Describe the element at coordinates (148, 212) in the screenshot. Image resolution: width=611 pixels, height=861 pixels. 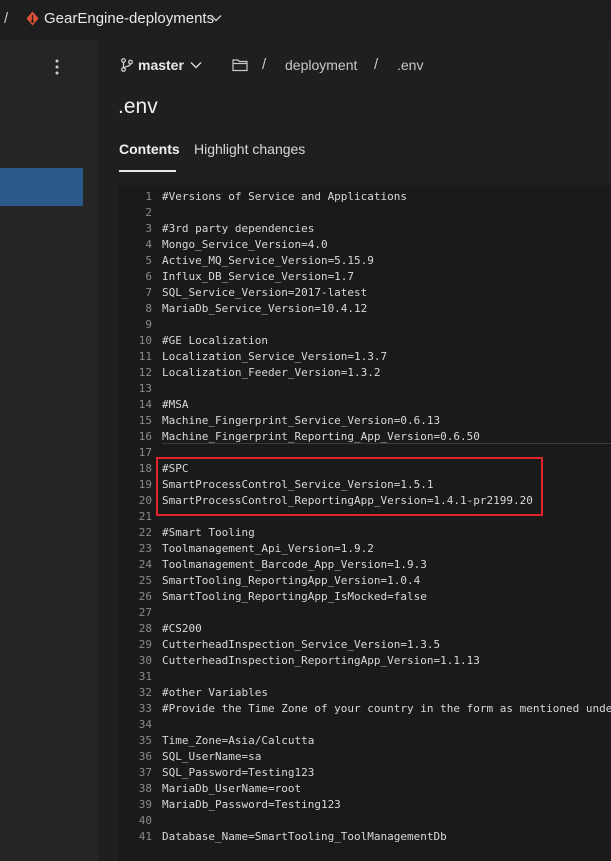
I see `line-number: 2` at that location.